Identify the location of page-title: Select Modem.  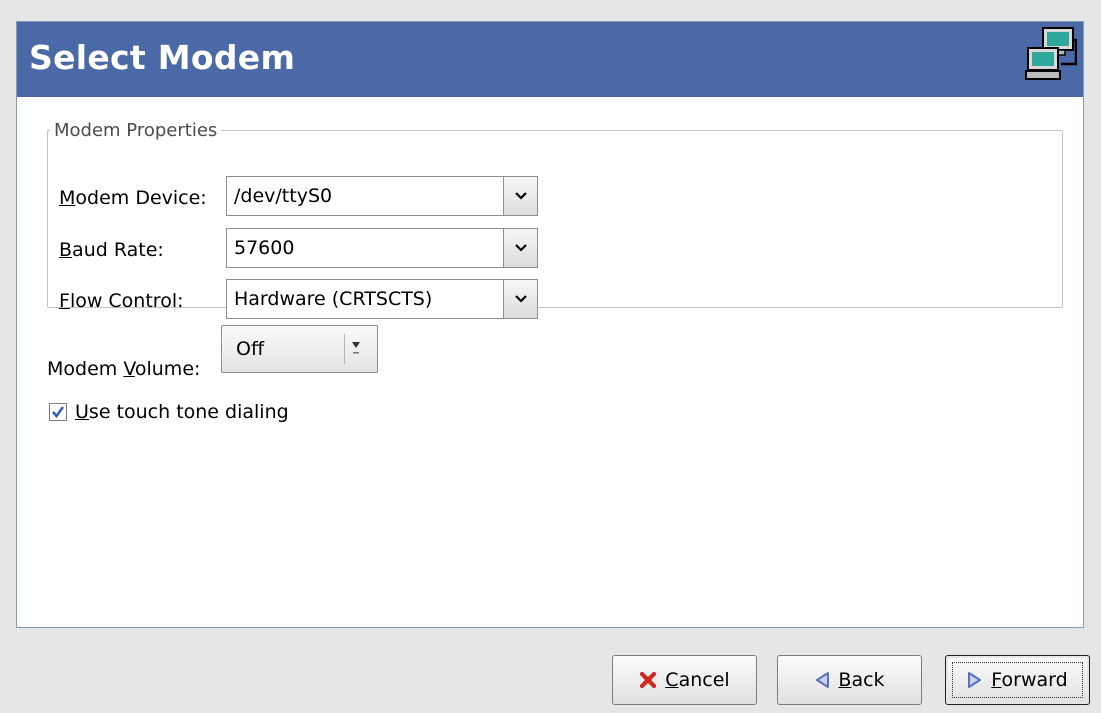
(162, 57).